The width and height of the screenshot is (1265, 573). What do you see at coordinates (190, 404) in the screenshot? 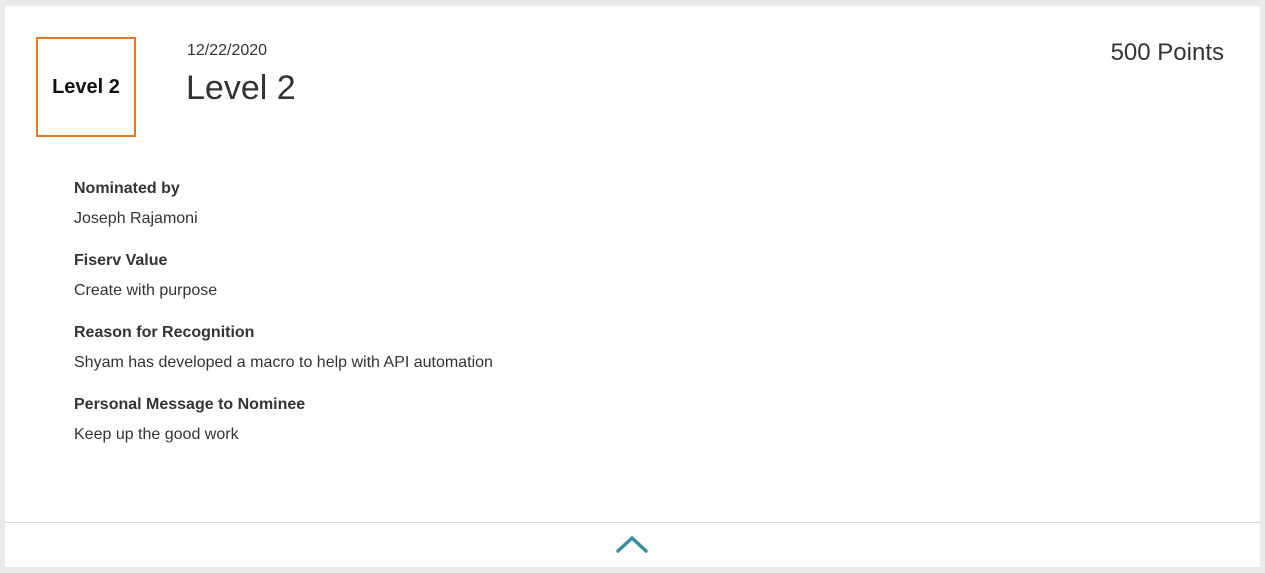
I see `detail-label: Personal Message to Nominee` at bounding box center [190, 404].